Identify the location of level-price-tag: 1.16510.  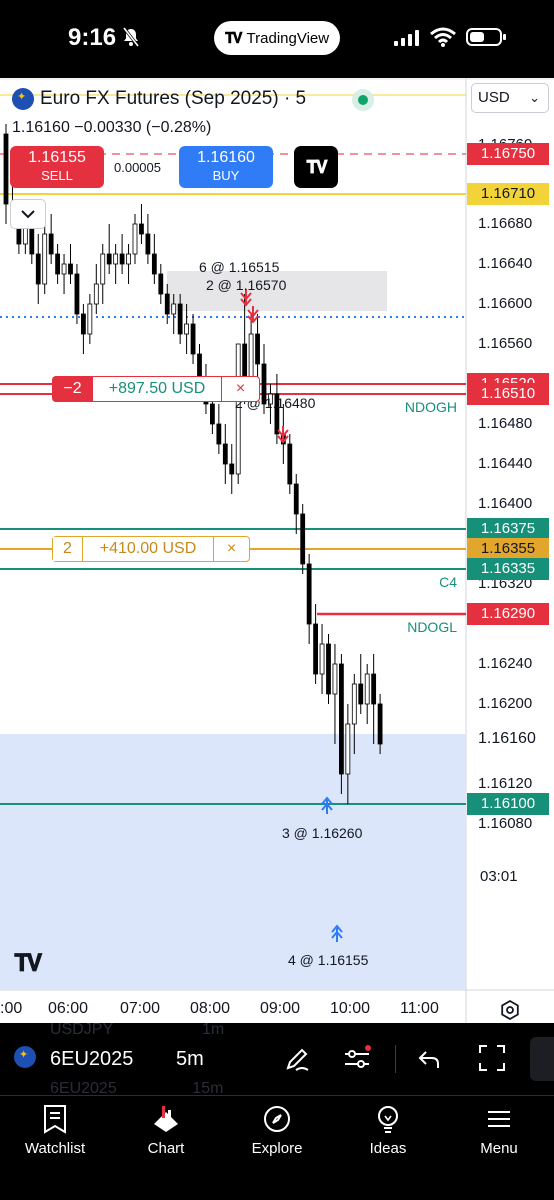
(508, 394).